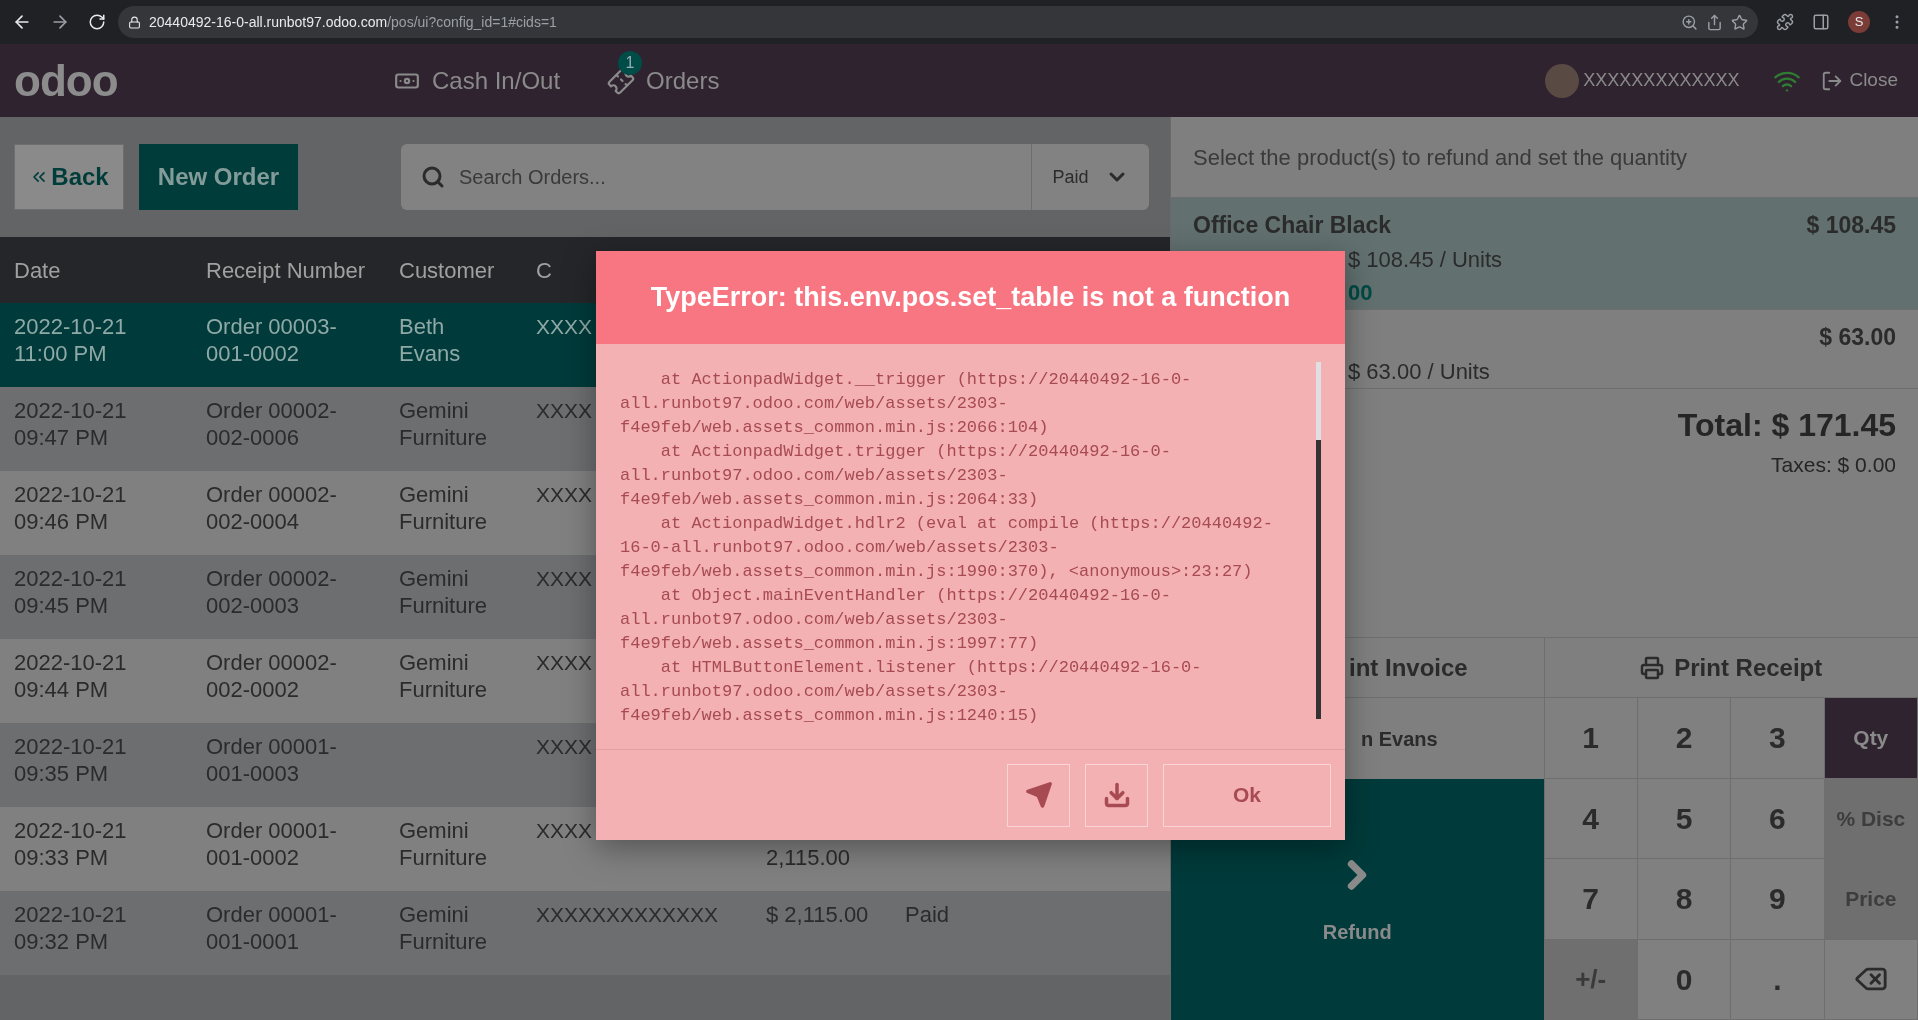 Image resolution: width=1918 pixels, height=1020 pixels. What do you see at coordinates (272, 760) in the screenshot?
I see `receipt-cell-text: Order 00001-001-0003` at bounding box center [272, 760].